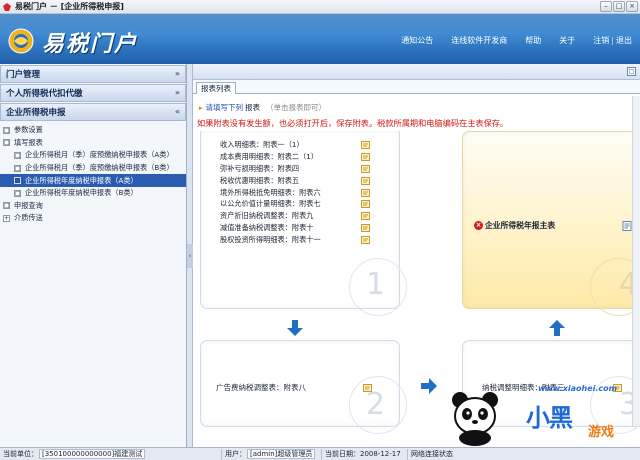 Image resolution: width=640 pixels, height=460 pixels. What do you see at coordinates (270, 240) in the screenshot?
I see `attachment-label: 股权投资所得明细表：附表十一` at bounding box center [270, 240].